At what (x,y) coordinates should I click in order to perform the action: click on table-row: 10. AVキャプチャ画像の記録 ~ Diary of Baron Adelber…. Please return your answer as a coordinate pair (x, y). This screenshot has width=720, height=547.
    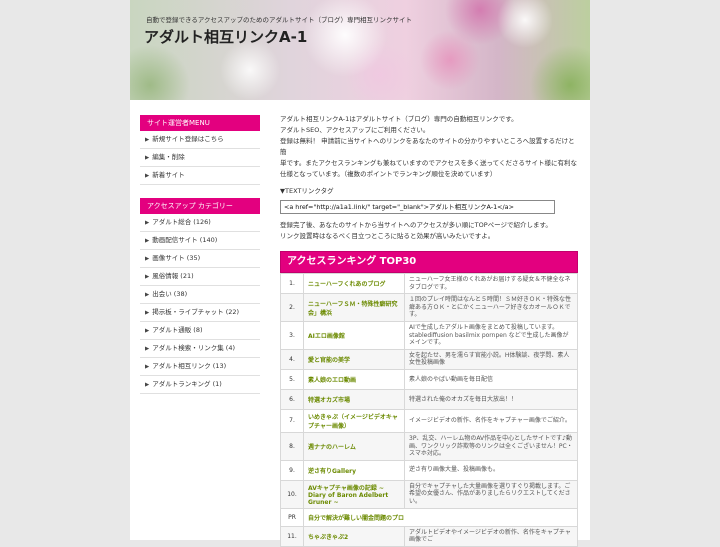
    Looking at the image, I should click on (429, 494).